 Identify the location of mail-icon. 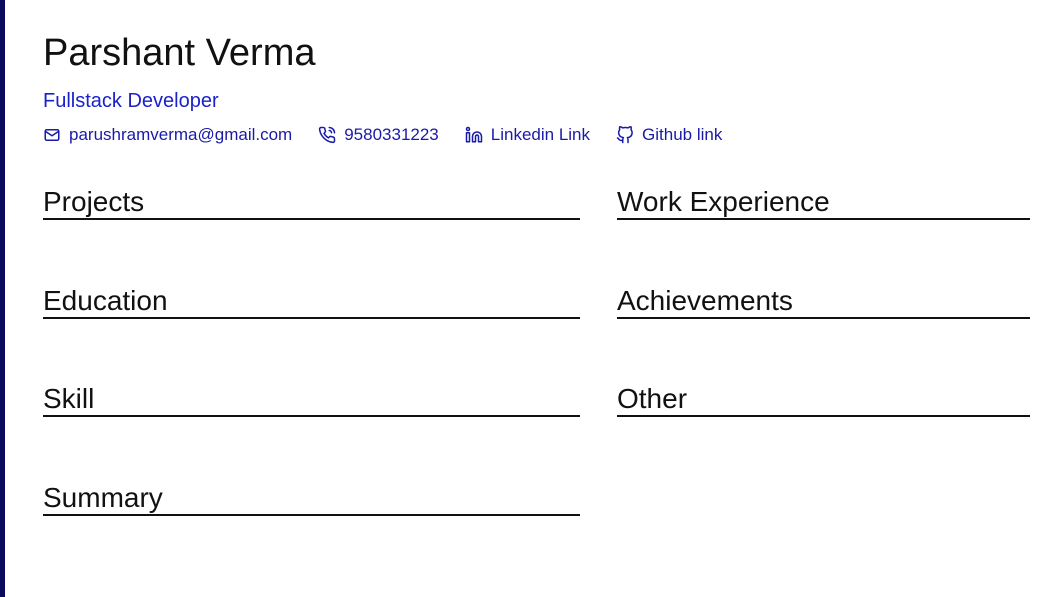
(52, 135).